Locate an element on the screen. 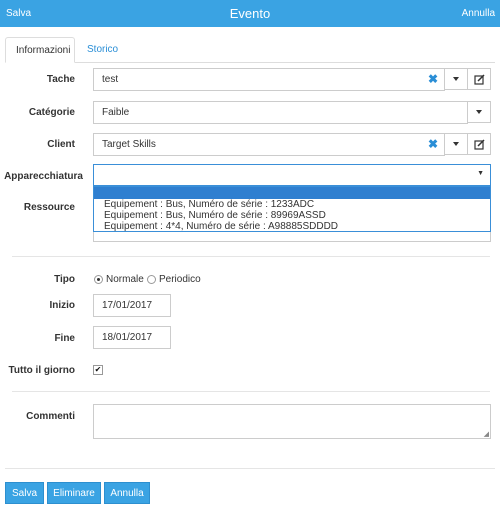 This screenshot has width=500, height=508. inizio-date-input: 17/01/2017 is located at coordinates (132, 305).